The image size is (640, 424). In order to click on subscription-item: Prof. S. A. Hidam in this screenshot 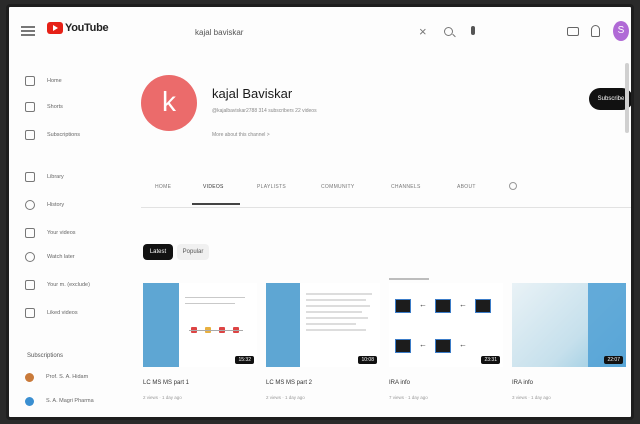, I will do `click(56, 377)`.